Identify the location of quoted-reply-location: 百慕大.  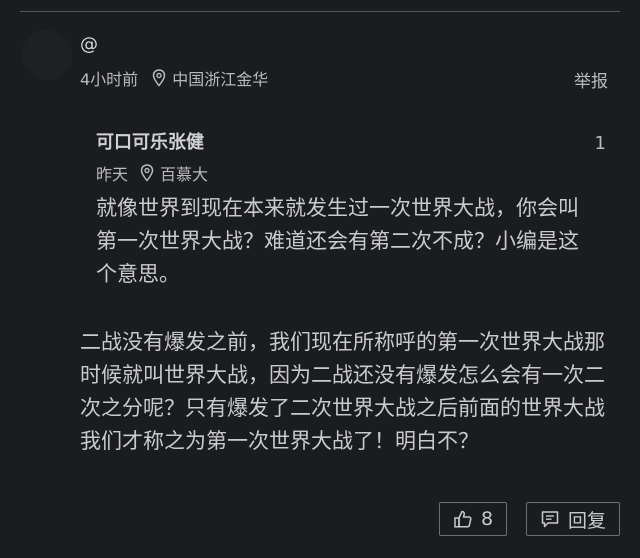
(184, 174).